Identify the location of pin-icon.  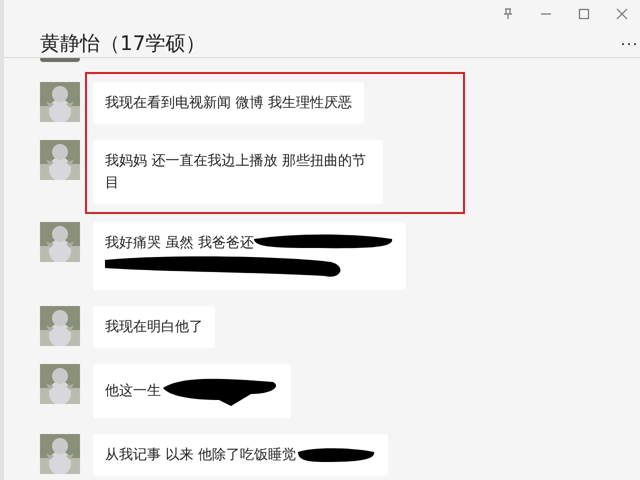
(508, 14).